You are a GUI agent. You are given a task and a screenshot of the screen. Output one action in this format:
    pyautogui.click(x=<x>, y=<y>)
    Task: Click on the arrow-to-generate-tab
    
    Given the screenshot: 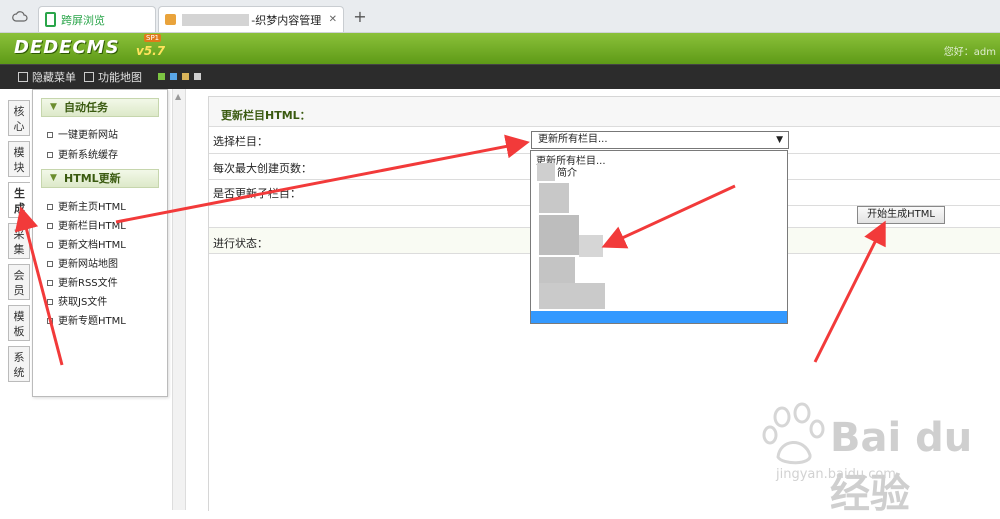 What is the action you would take?
    pyautogui.click(x=39, y=286)
    